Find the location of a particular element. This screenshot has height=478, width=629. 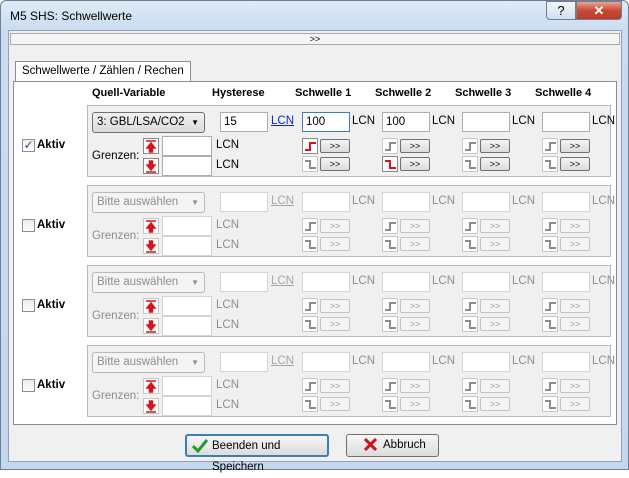

cancel-button: Abbruch is located at coordinates (392, 445).